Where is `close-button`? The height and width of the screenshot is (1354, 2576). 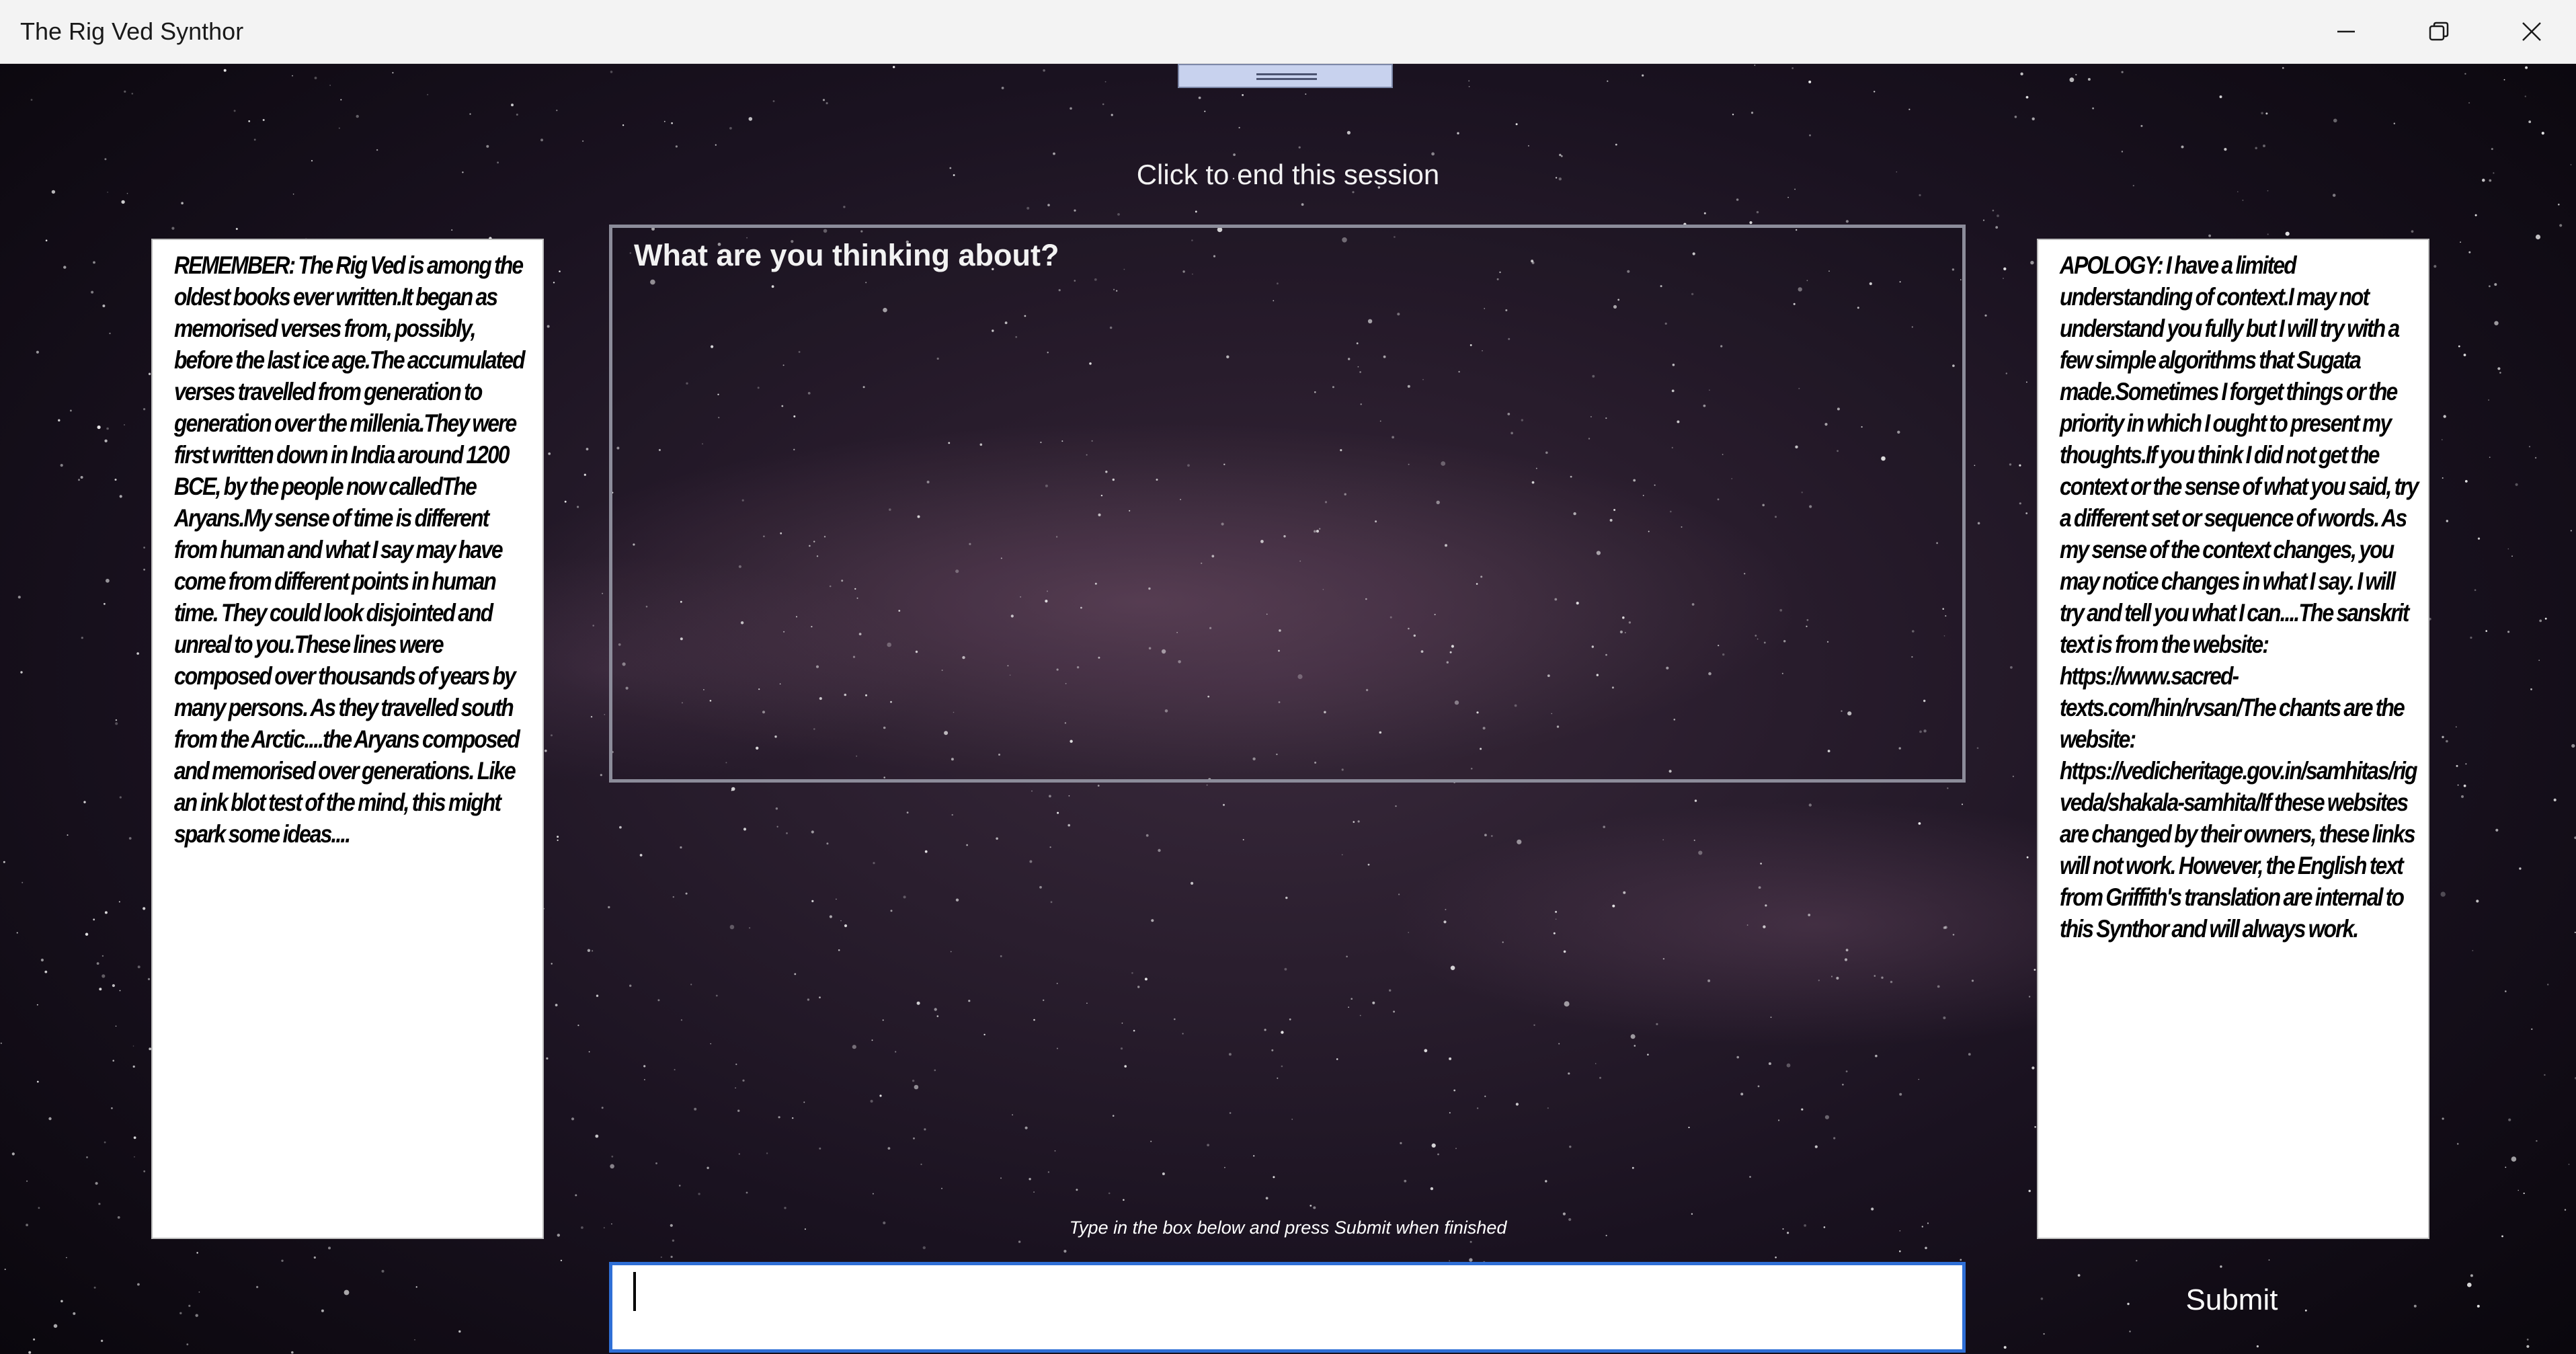 close-button is located at coordinates (2530, 31).